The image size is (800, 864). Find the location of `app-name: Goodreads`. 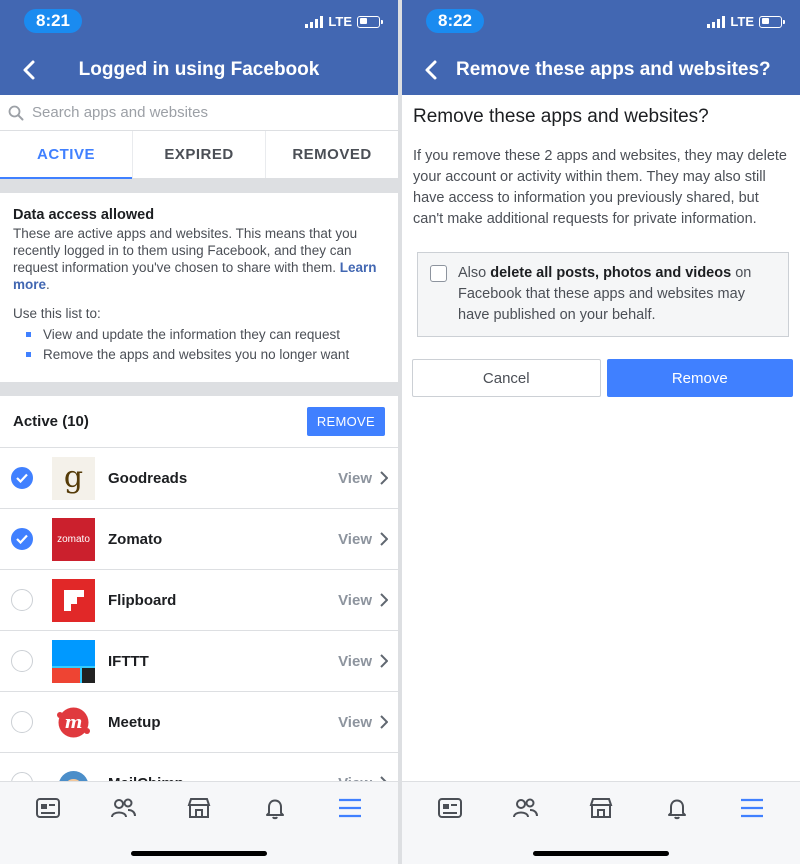

app-name: Goodreads is located at coordinates (148, 478).